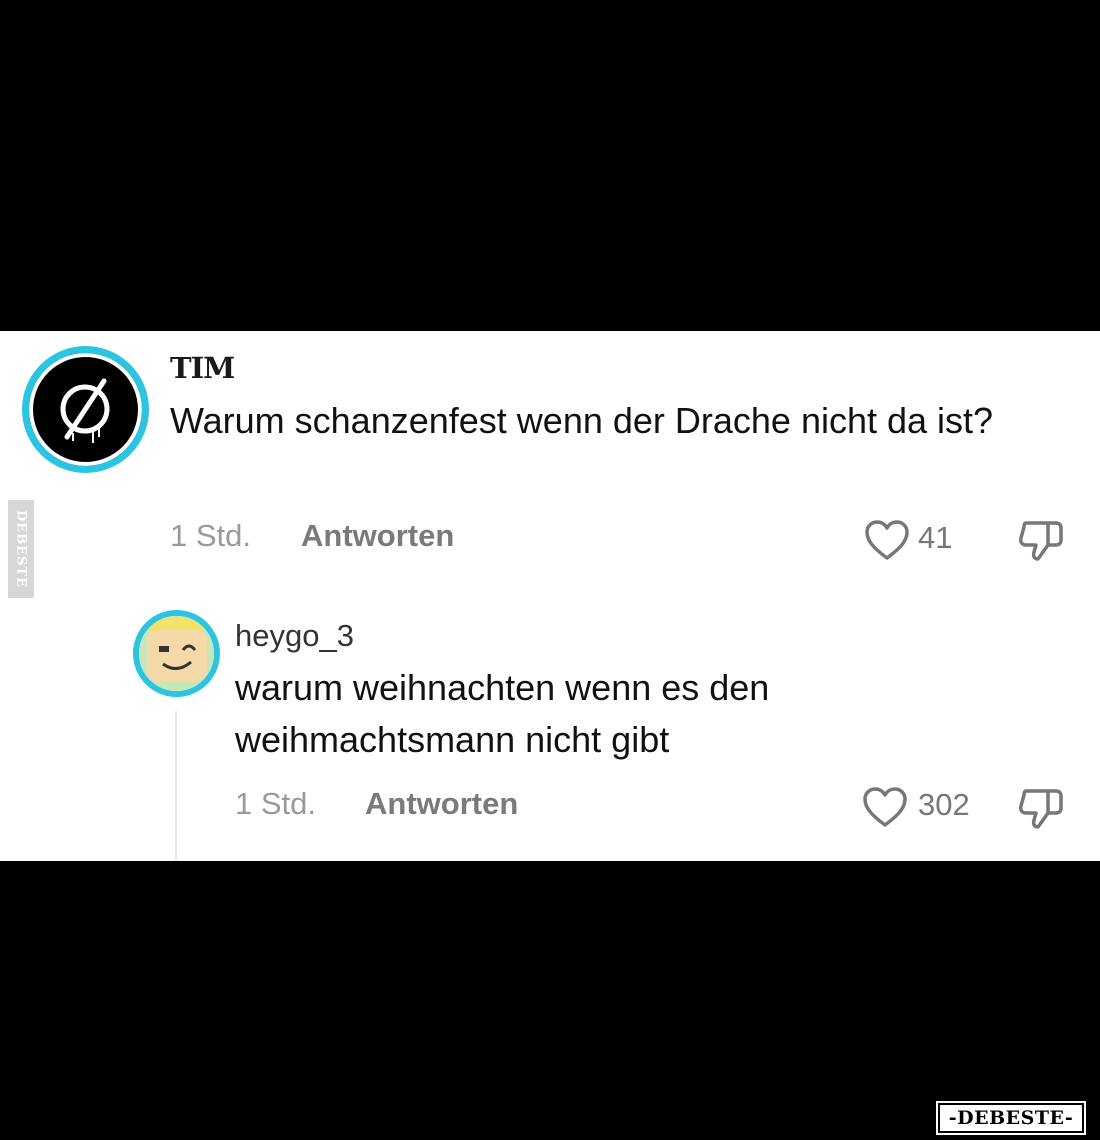 This screenshot has height=1140, width=1100. Describe the element at coordinates (944, 804) in the screenshot. I see `like-count: 302` at that location.